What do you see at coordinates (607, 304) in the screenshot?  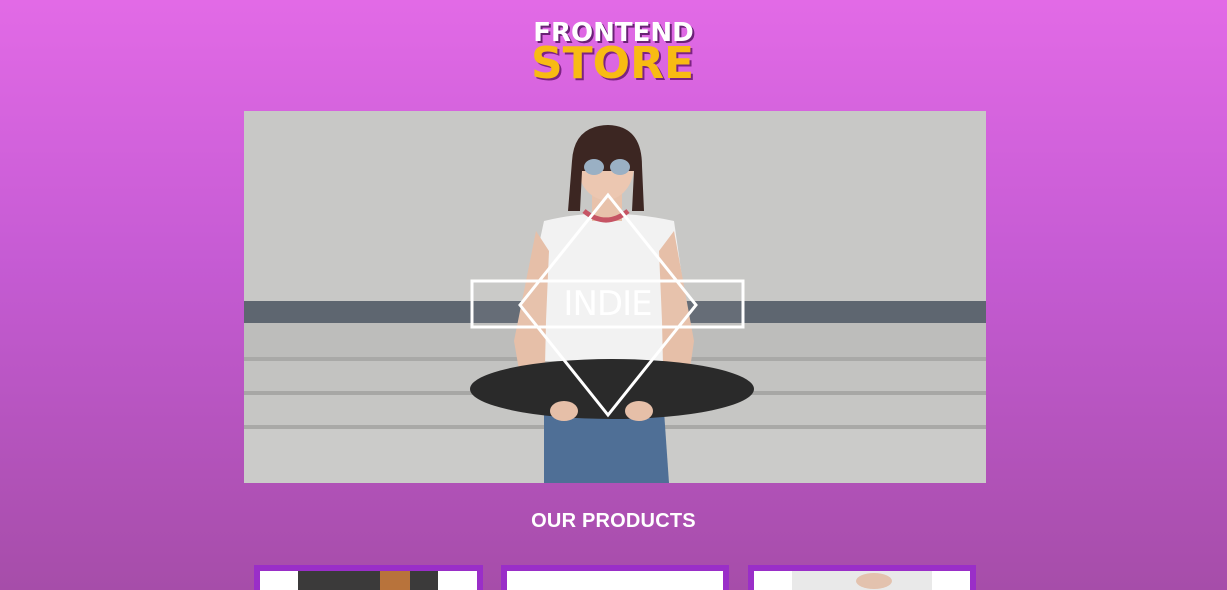 I see `hero-badge-text: INDIE` at bounding box center [607, 304].